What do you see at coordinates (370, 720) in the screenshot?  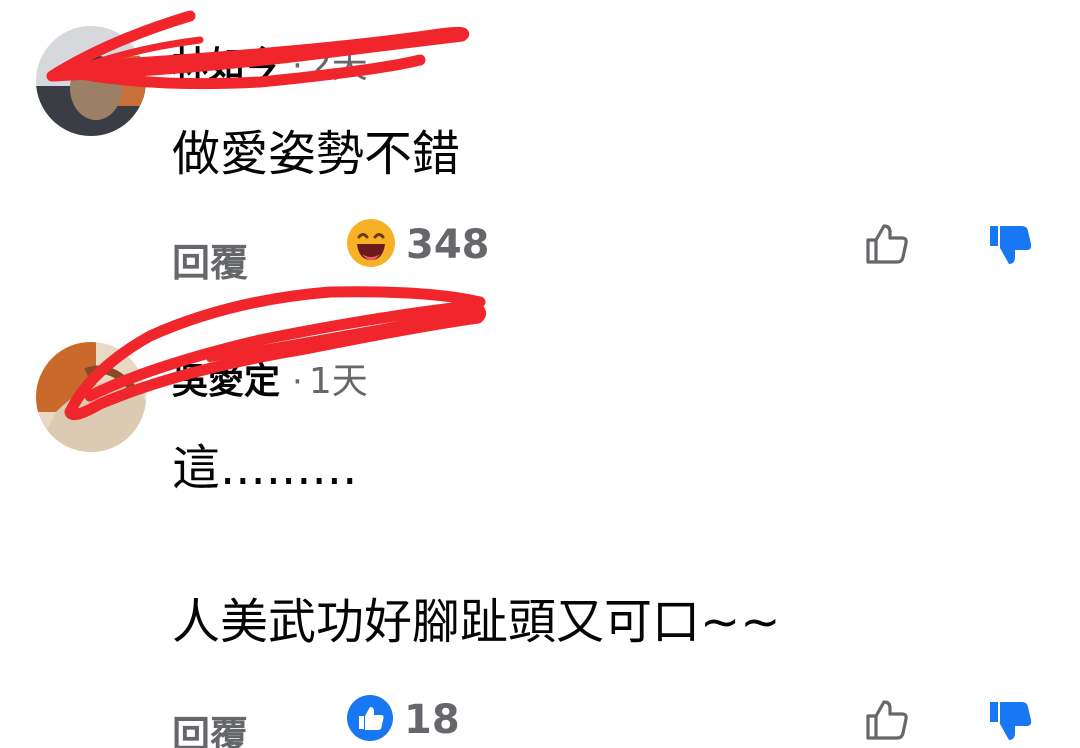 I see `like-reaction-icon` at bounding box center [370, 720].